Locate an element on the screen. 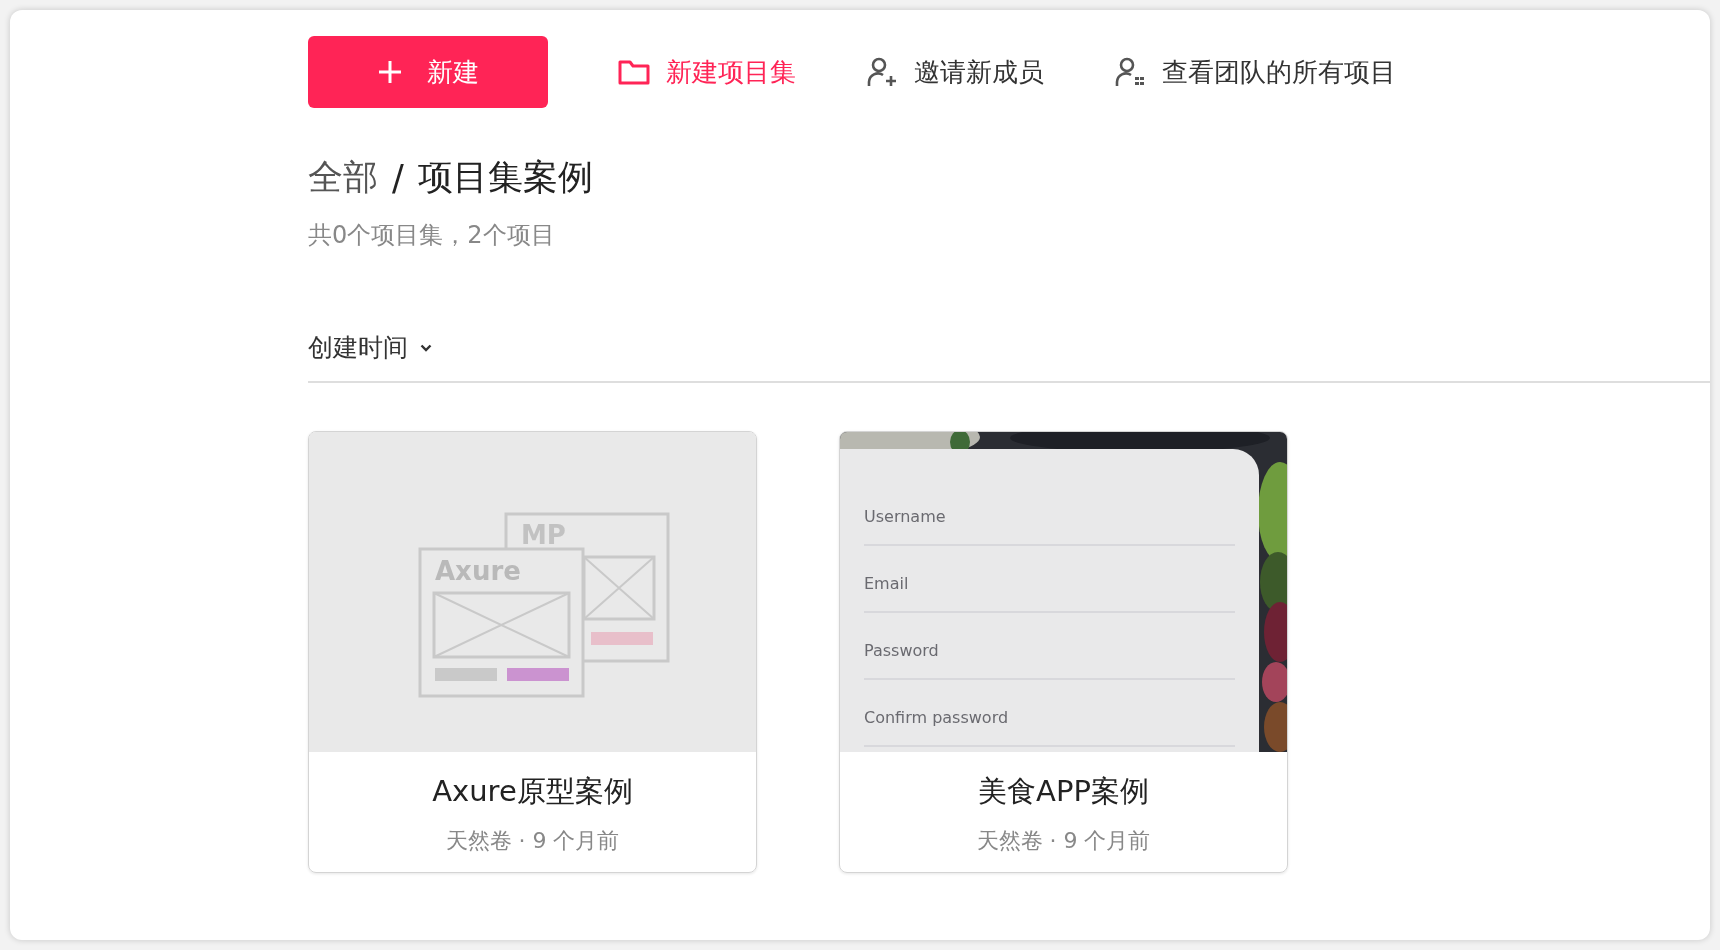 The image size is (1720, 950). input-field: Username is located at coordinates (1049, 512).